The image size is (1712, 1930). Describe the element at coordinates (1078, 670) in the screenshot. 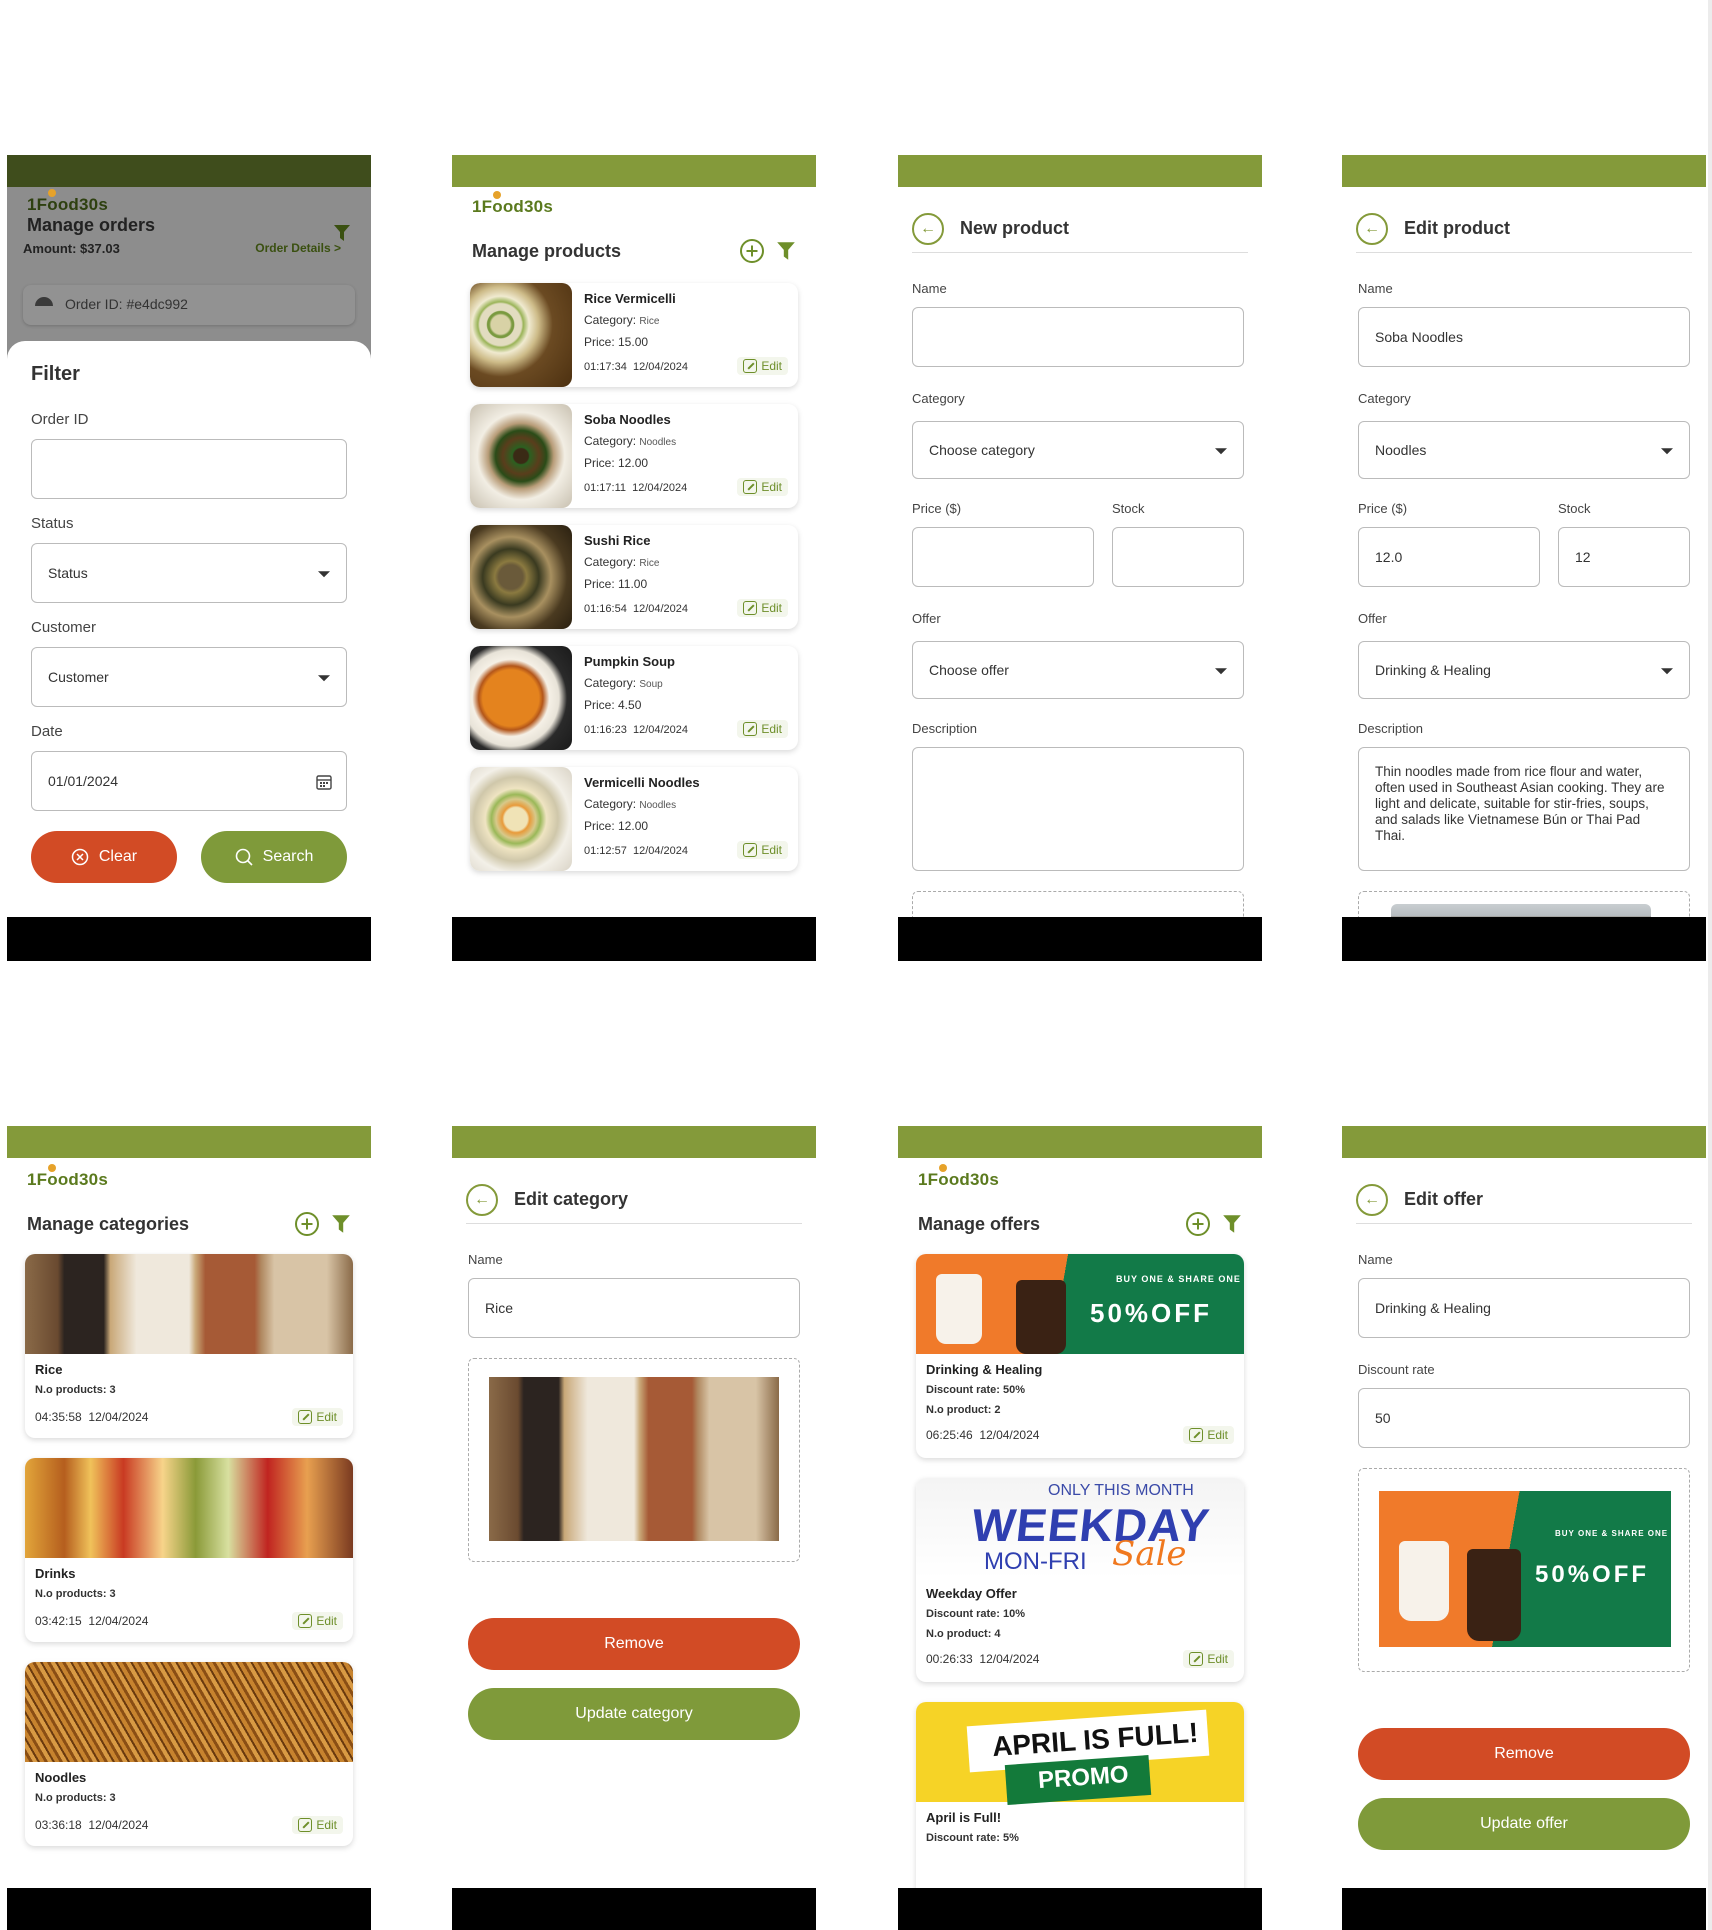

I see `offer-select: Choose offer` at that location.